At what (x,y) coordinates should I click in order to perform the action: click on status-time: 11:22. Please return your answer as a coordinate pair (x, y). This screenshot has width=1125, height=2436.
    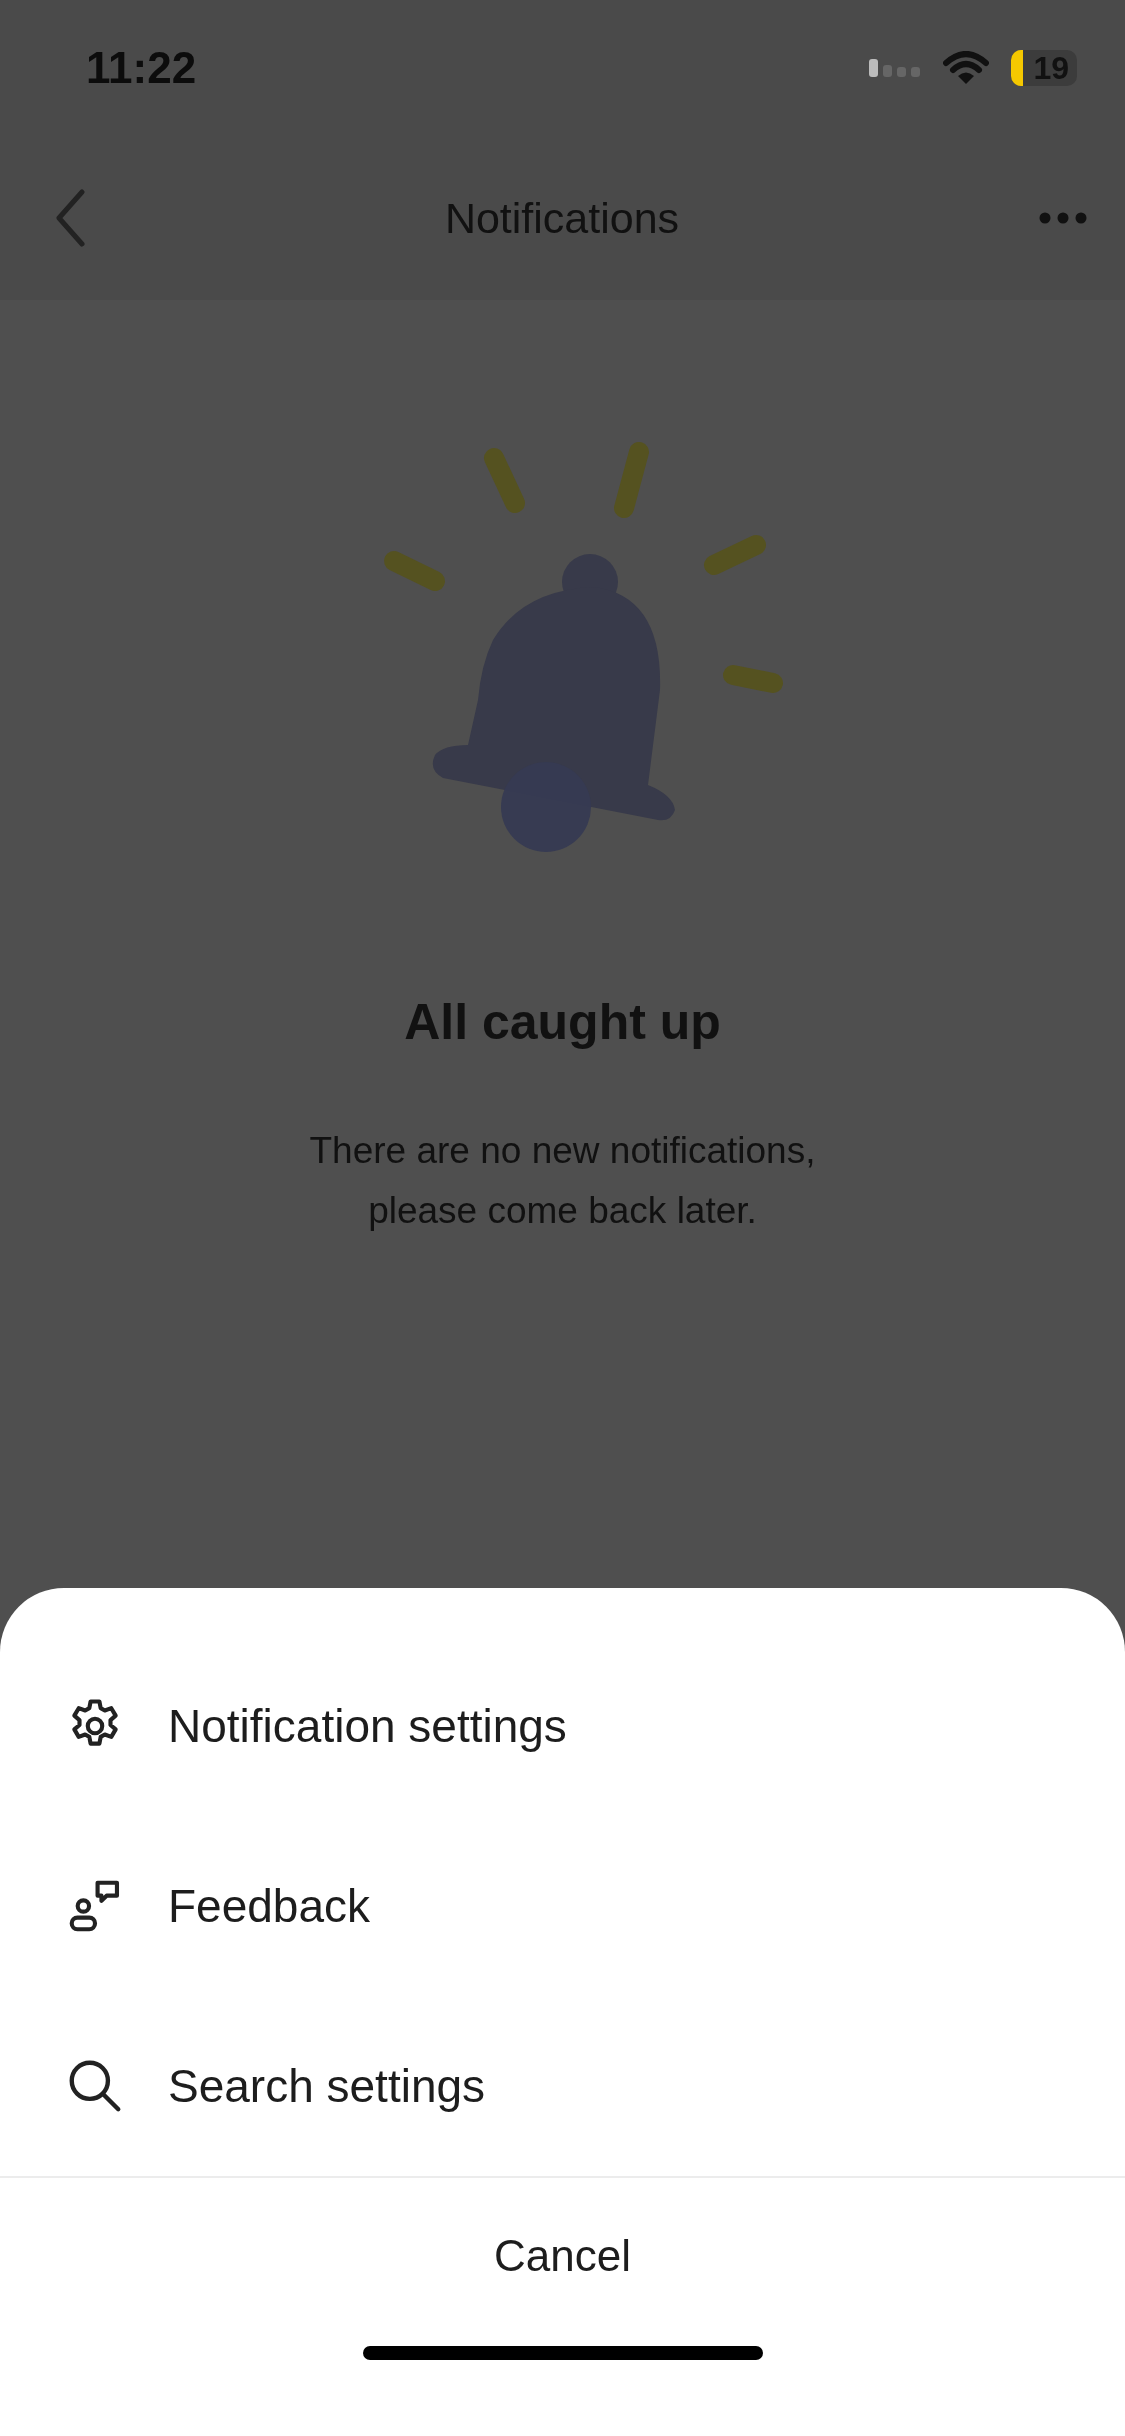
    Looking at the image, I should click on (141, 68).